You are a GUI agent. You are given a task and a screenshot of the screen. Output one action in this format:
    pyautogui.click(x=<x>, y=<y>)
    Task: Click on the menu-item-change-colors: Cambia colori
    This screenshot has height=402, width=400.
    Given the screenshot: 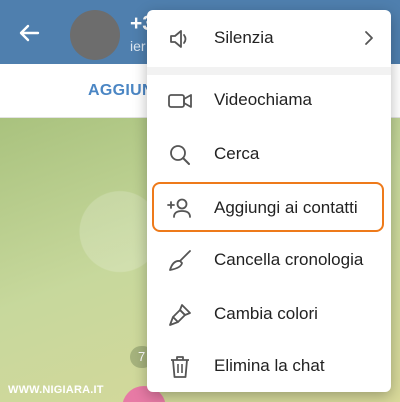 What is the action you would take?
    pyautogui.click(x=269, y=314)
    